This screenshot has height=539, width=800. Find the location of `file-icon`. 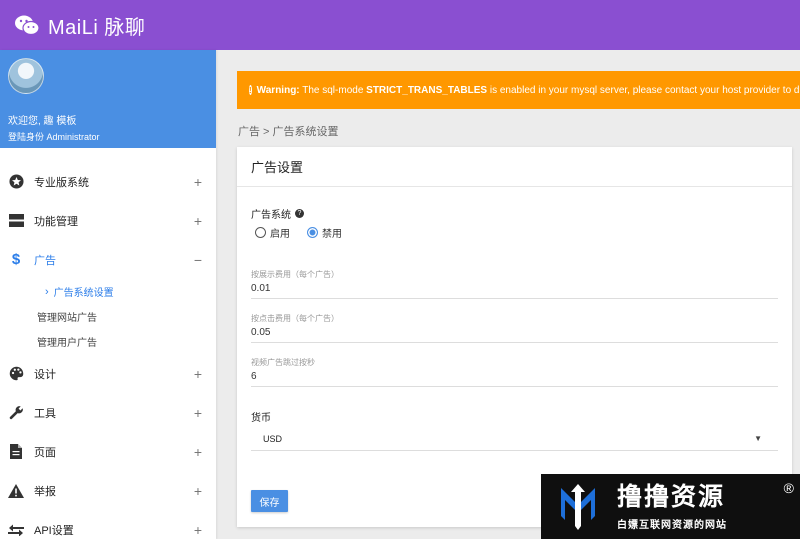

file-icon is located at coordinates (16, 452).